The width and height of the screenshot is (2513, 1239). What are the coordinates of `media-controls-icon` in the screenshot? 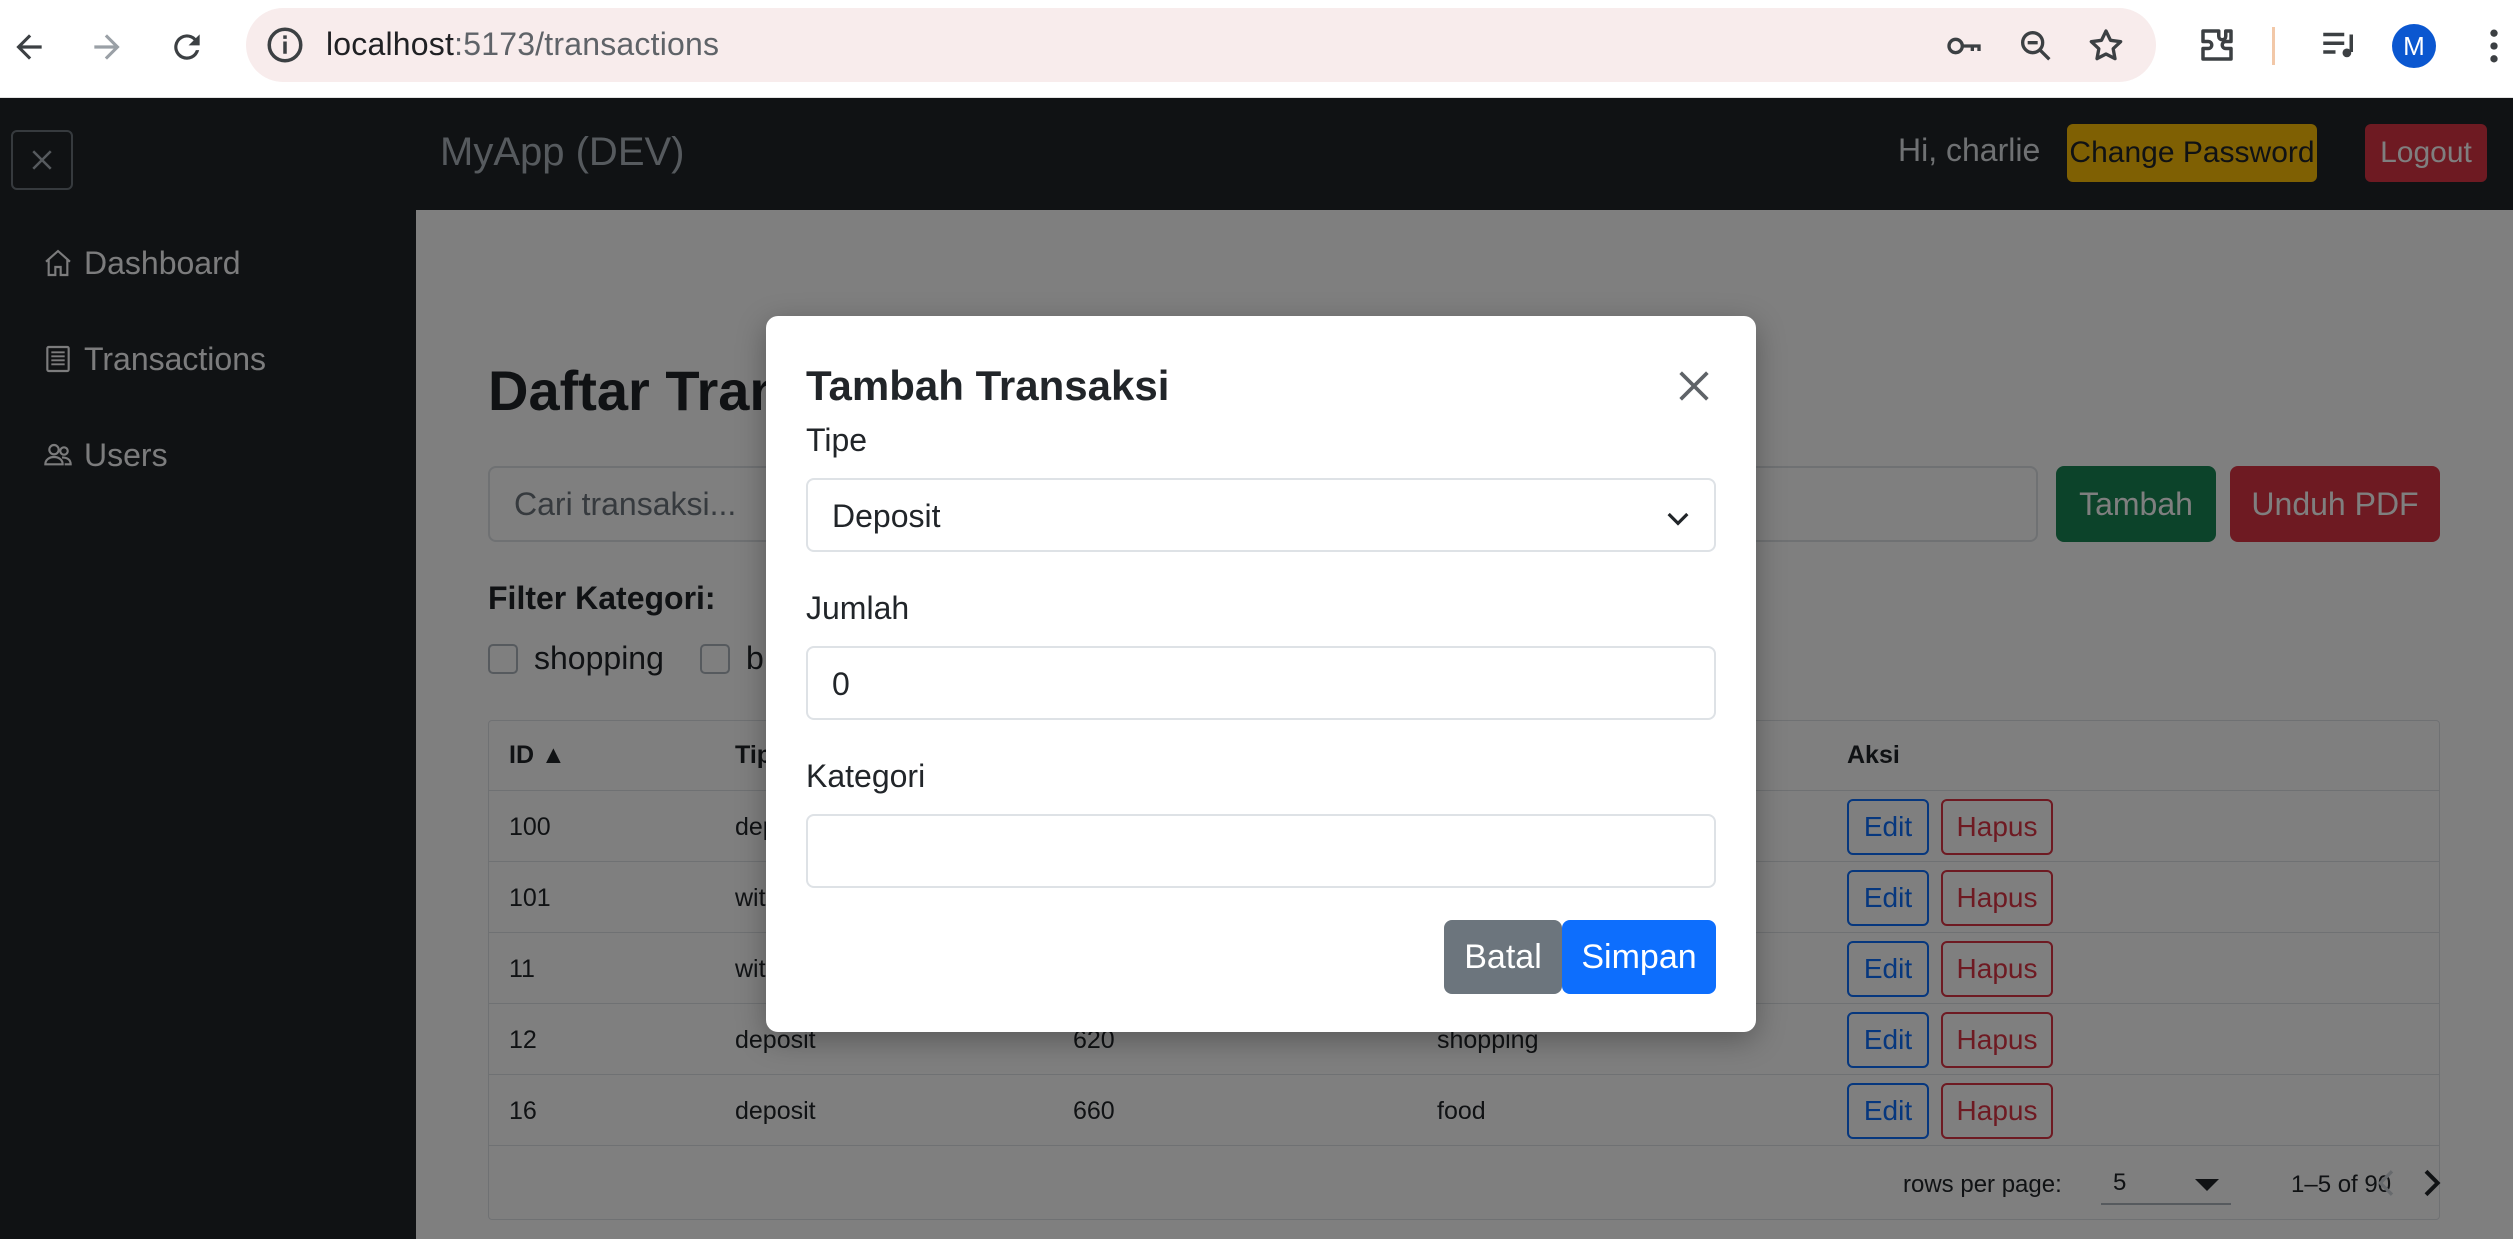 It's located at (2339, 45).